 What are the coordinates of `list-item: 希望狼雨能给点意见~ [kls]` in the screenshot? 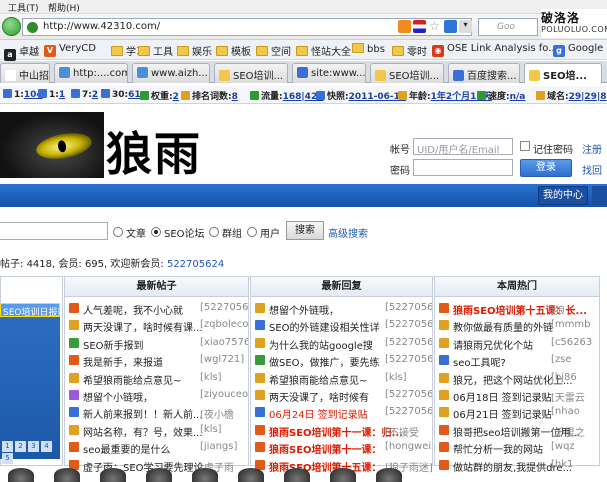 It's located at (156, 378).